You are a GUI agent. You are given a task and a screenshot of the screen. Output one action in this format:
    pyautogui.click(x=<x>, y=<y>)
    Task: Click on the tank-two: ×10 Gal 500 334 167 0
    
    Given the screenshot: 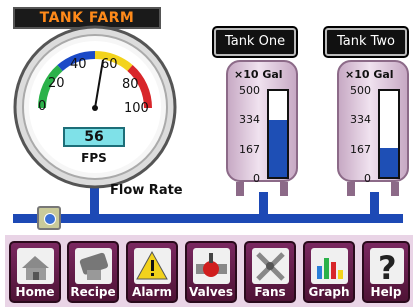 What is the action you would take?
    pyautogui.click(x=373, y=128)
    